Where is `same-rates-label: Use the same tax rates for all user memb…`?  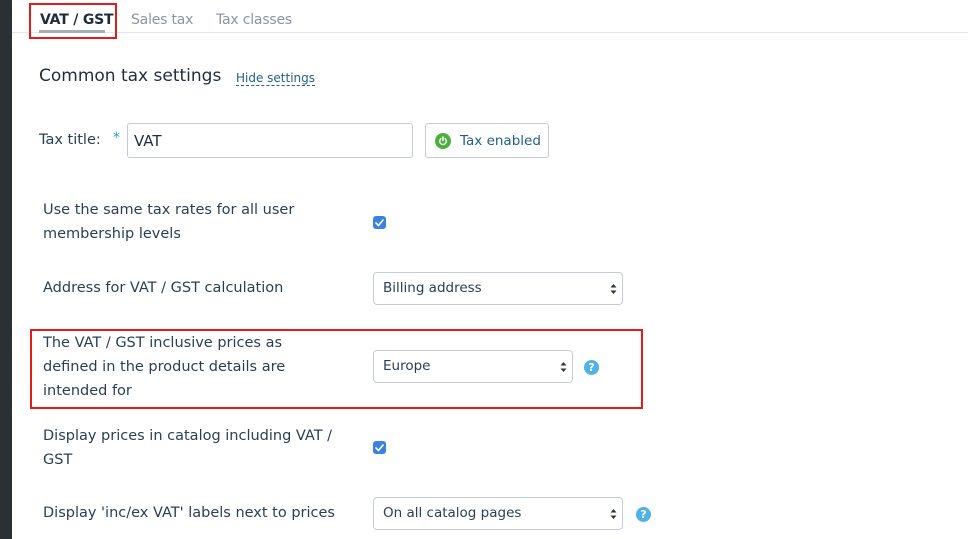
same-rates-label: Use the same tax rates for all user memb… is located at coordinates (169, 222).